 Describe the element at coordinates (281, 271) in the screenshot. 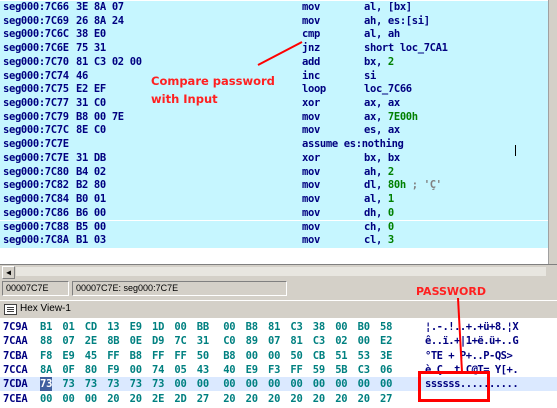

I see `scroll-track` at that location.